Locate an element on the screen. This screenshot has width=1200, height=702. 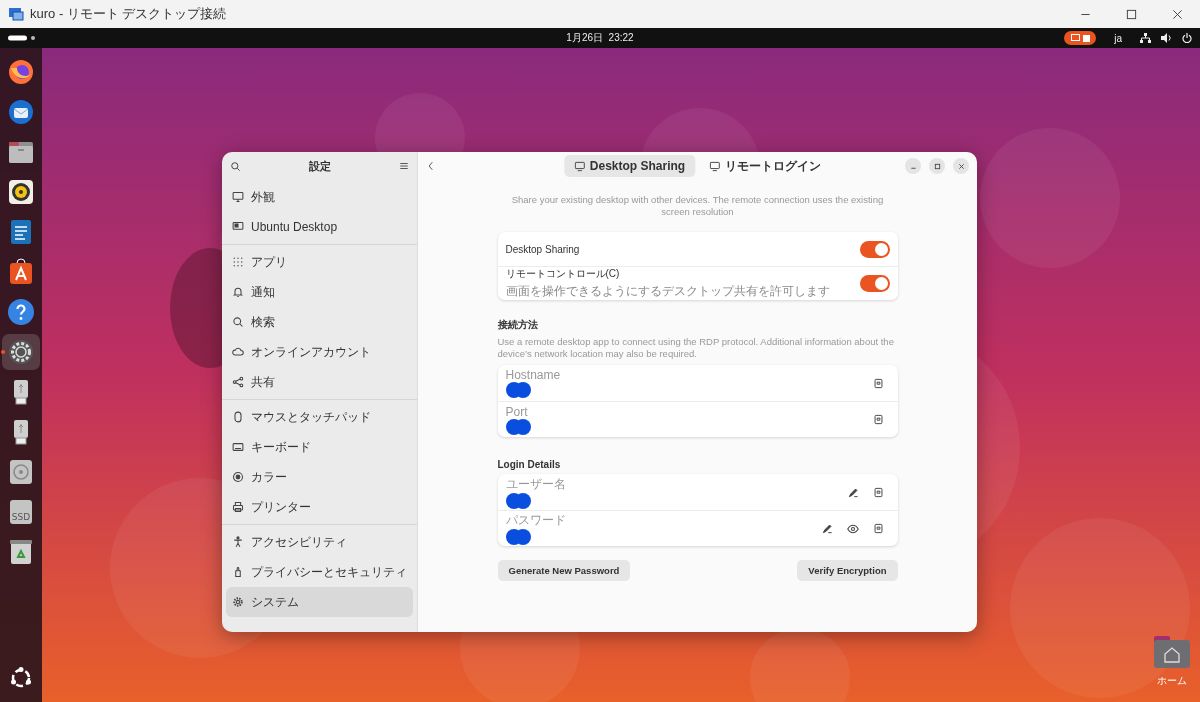
power-icon is located at coordinates (1187, 38).